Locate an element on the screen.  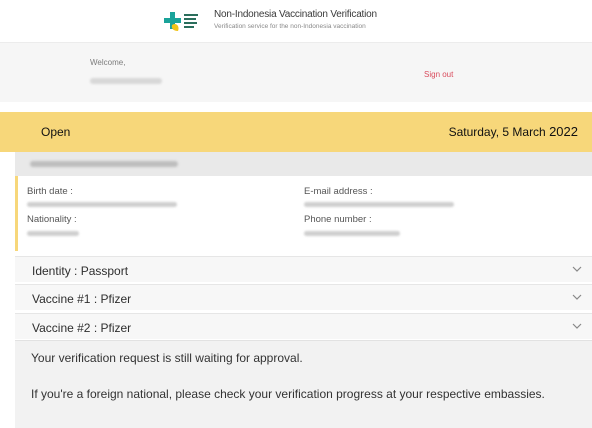
welcome-bar: Welcome, Sign out is located at coordinates (296, 72).